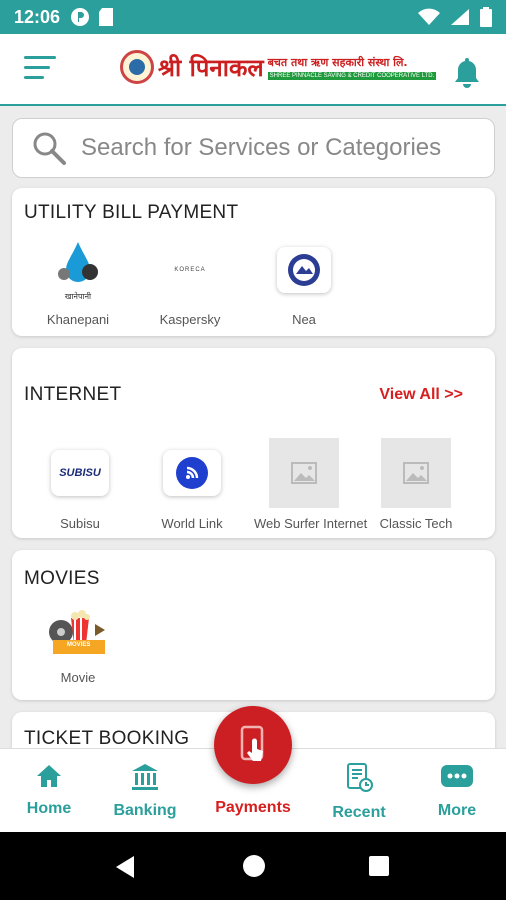 This screenshot has width=506, height=900. What do you see at coordinates (78, 677) in the screenshot?
I see `tile-label: Movie` at bounding box center [78, 677].